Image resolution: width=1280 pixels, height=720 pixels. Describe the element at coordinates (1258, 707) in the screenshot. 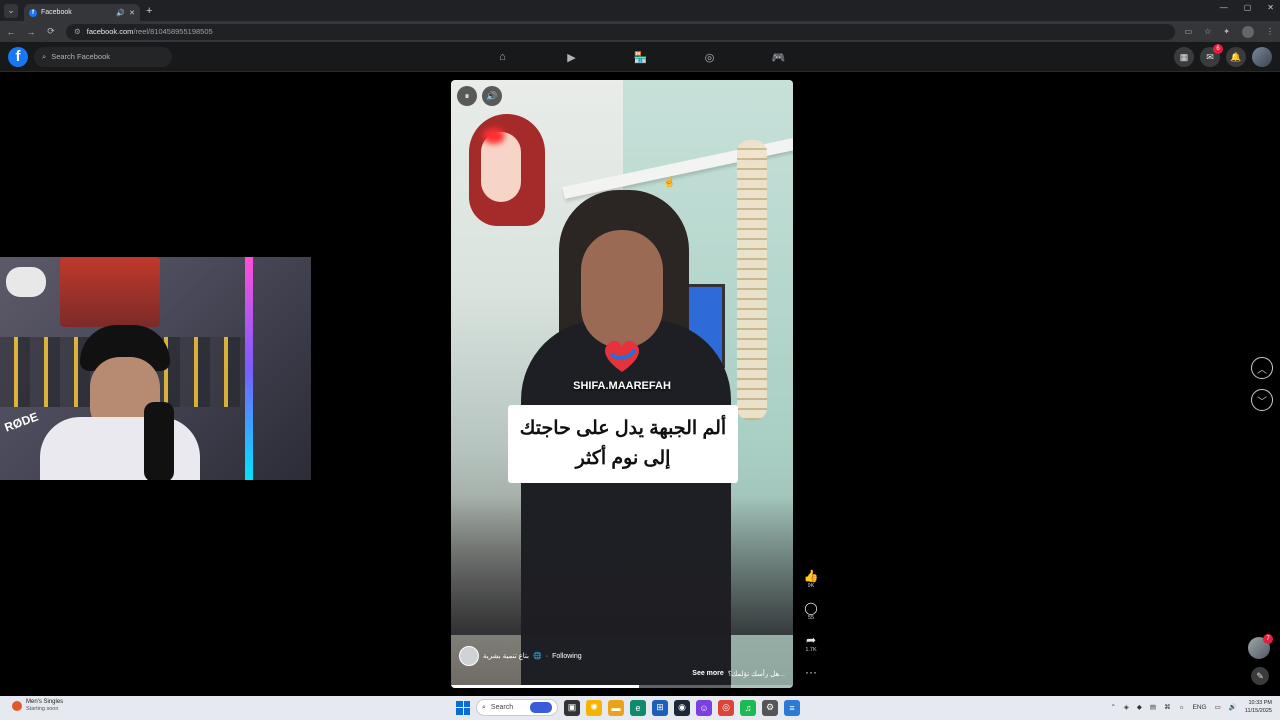

I see `clock: 10:33 PM 11/15/2025` at that location.